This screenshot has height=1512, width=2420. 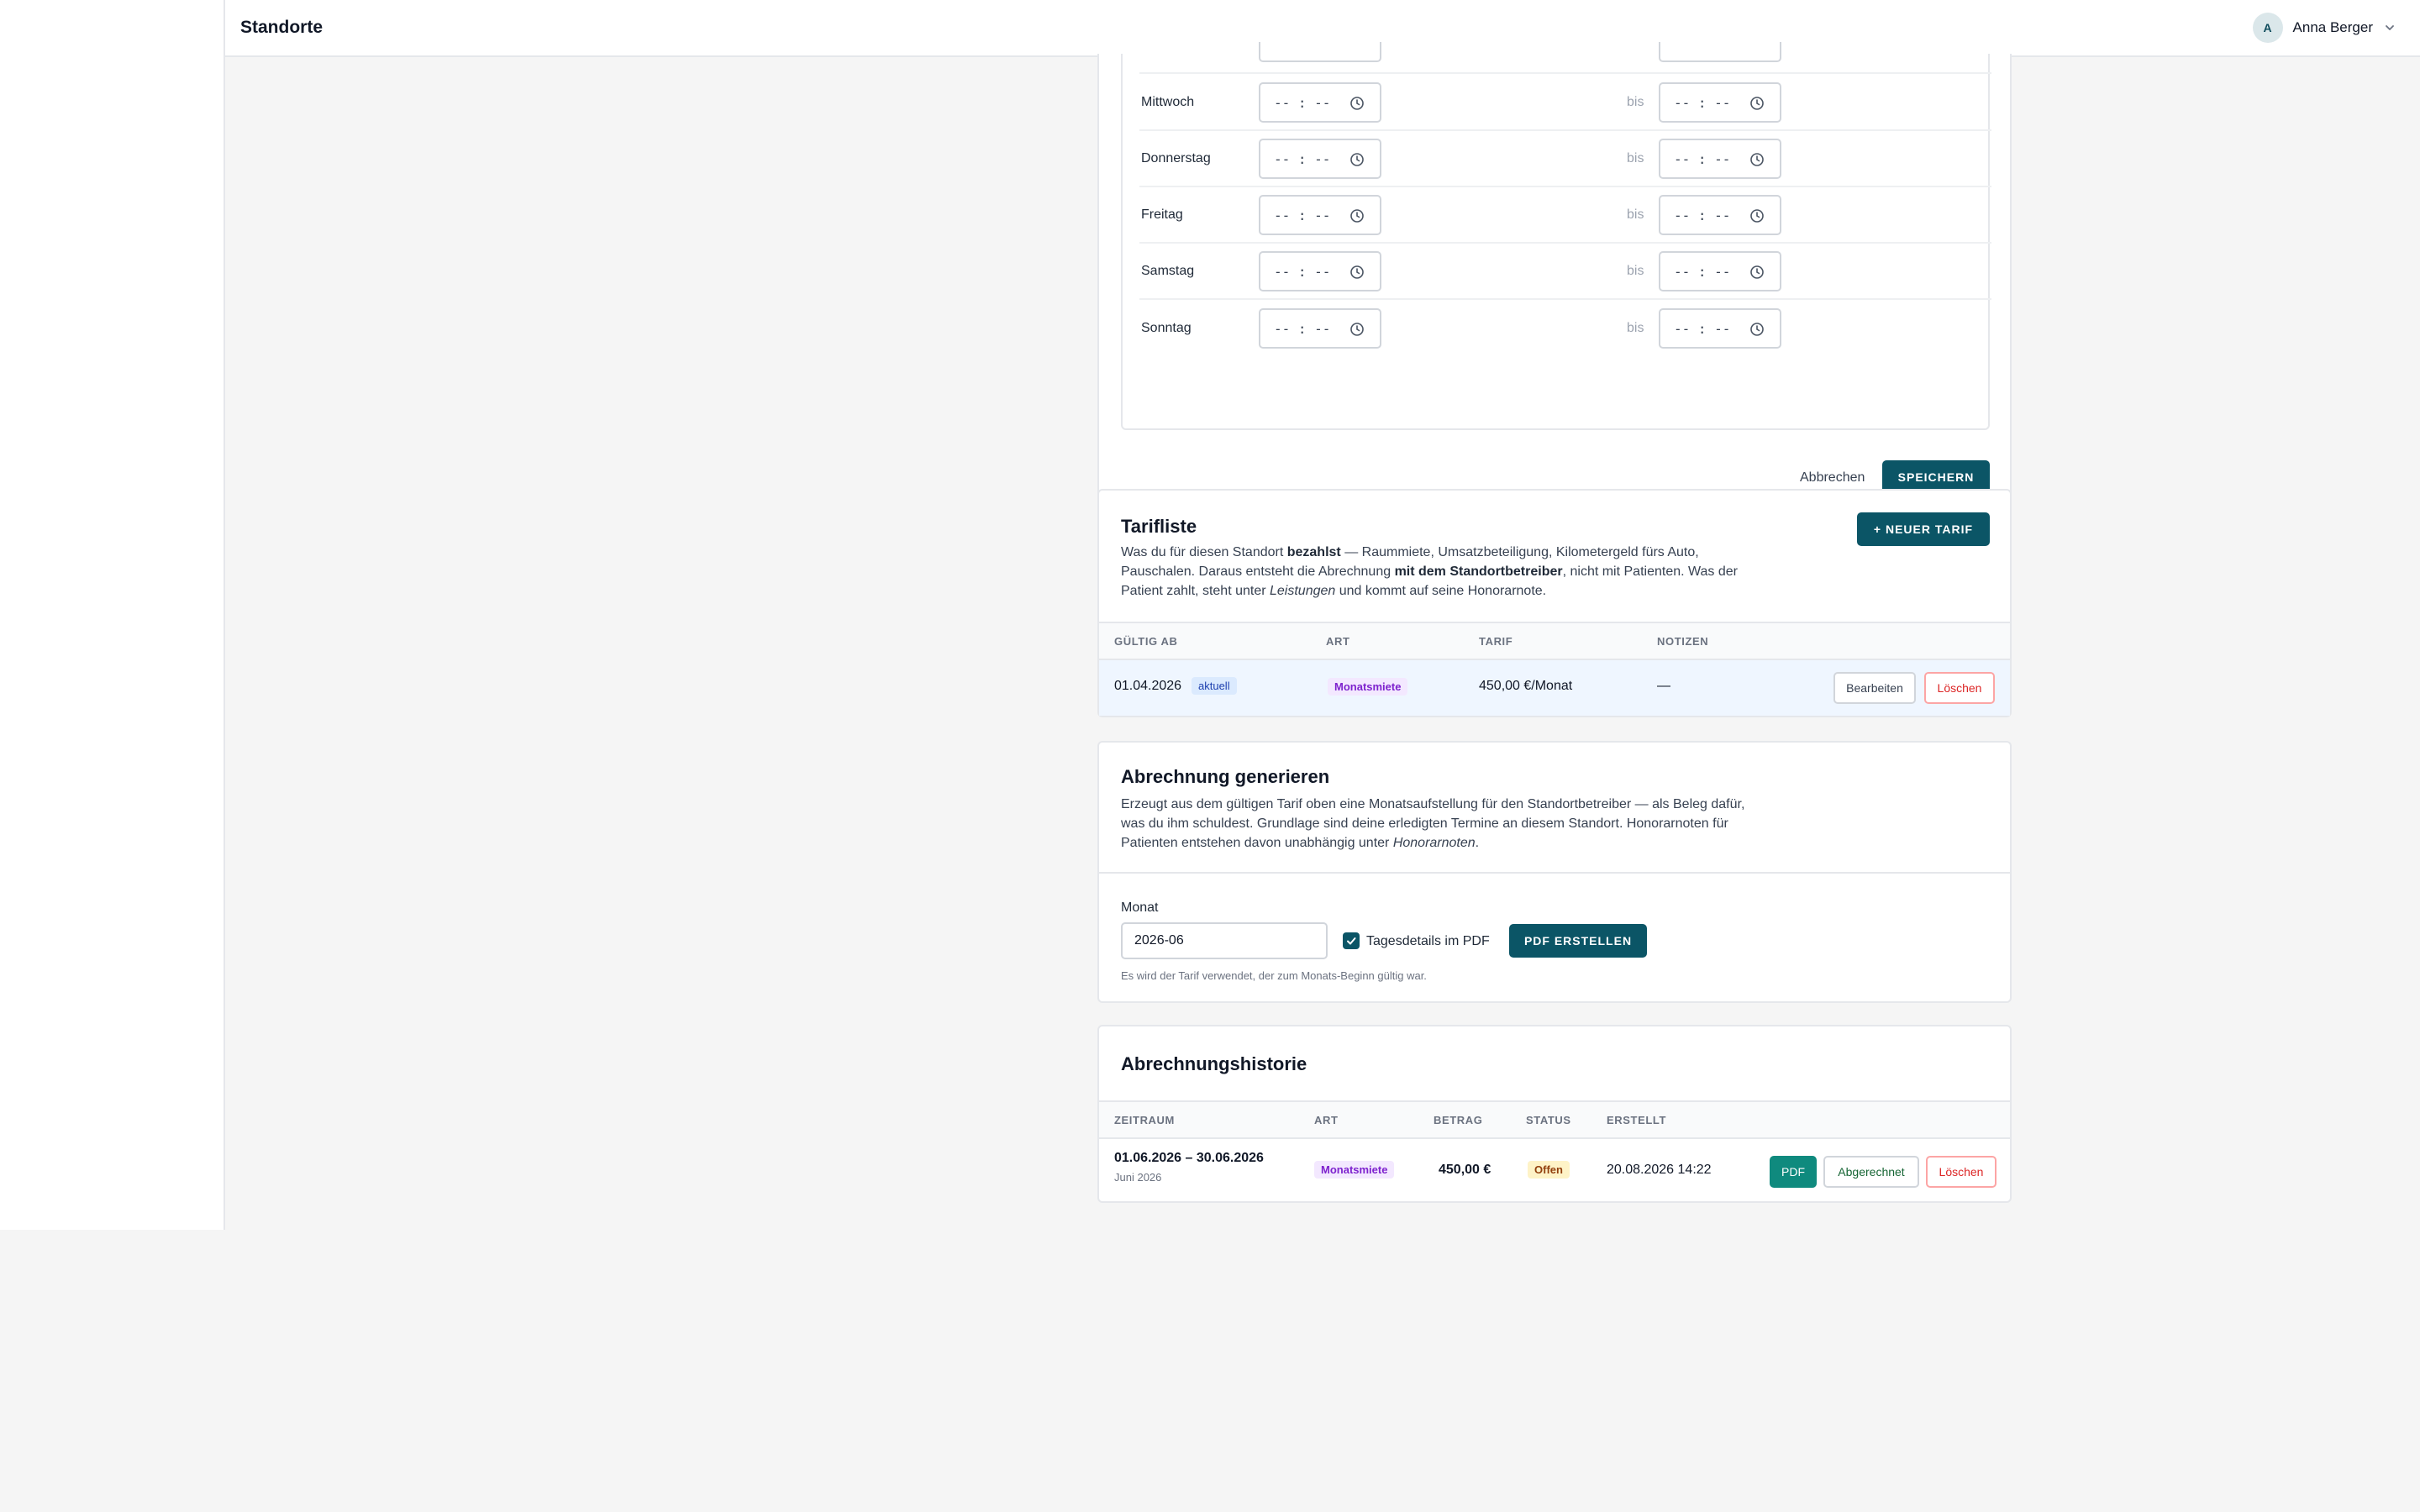 What do you see at coordinates (1555, 641) in the screenshot?
I see `tariff-table-header: GÜLTIG AB ART TARIF NOTIZEN` at bounding box center [1555, 641].